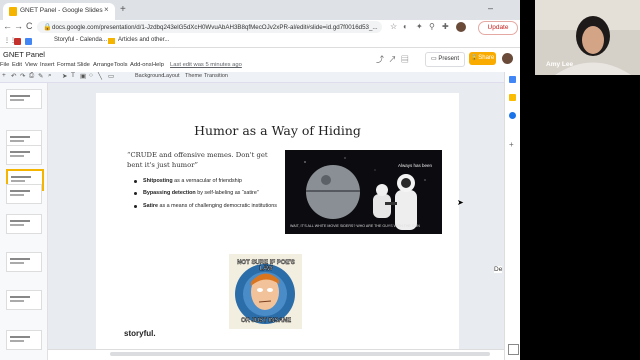 The image size is (640, 360). Describe the element at coordinates (18, 26) in the screenshot. I see `forward-arrow-icon: →` at that location.